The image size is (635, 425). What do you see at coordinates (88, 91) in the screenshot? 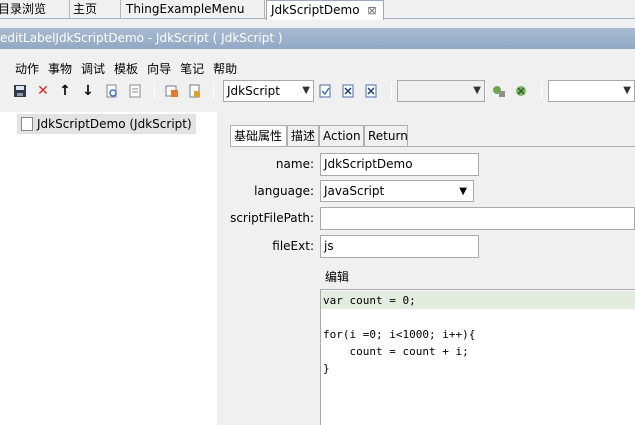
I see `arrow-down-icon: ↓` at bounding box center [88, 91].